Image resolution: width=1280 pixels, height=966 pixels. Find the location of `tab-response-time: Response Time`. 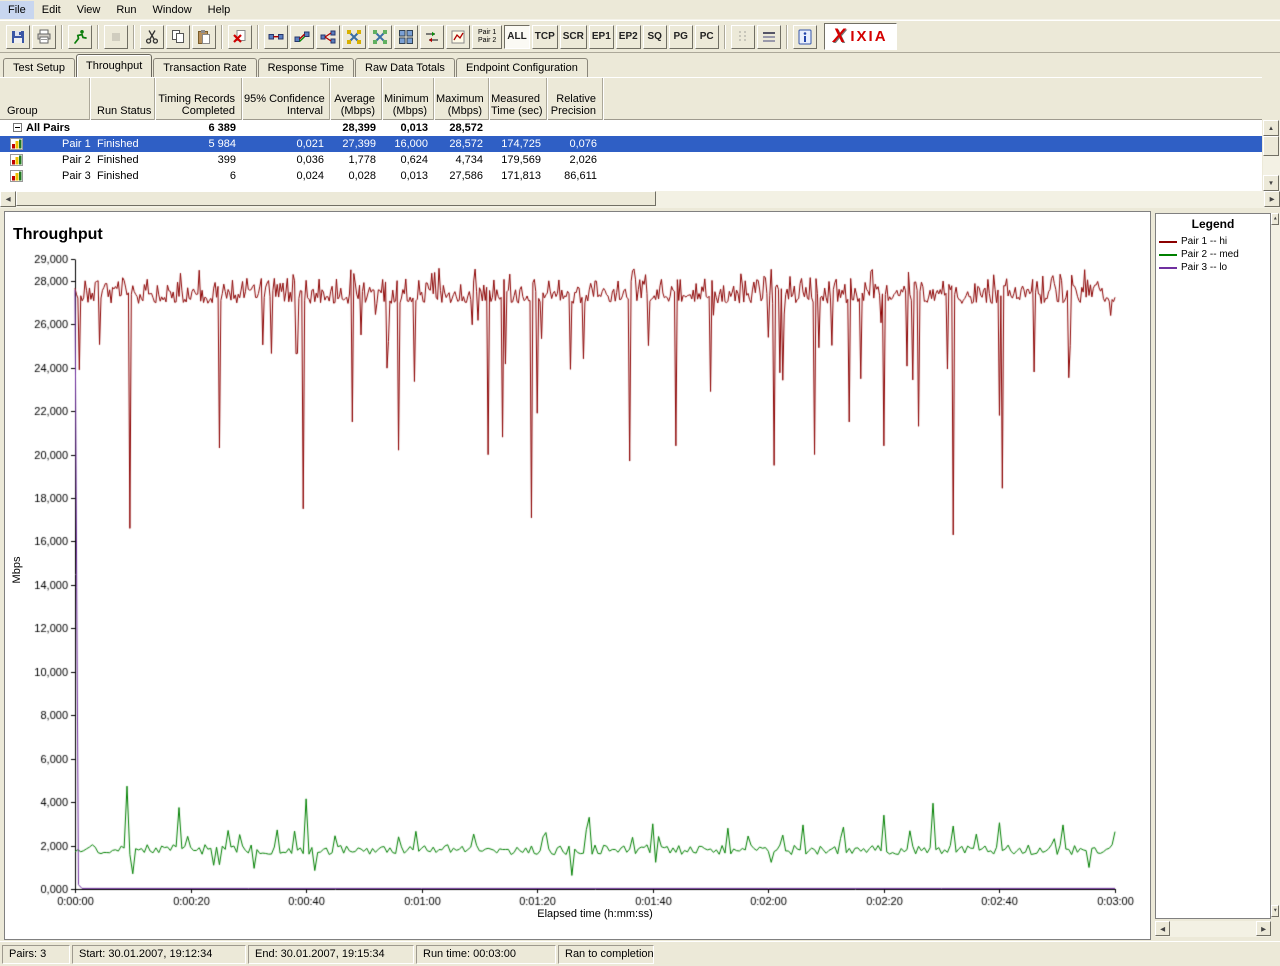

tab-response-time: Response Time is located at coordinates (306, 67).